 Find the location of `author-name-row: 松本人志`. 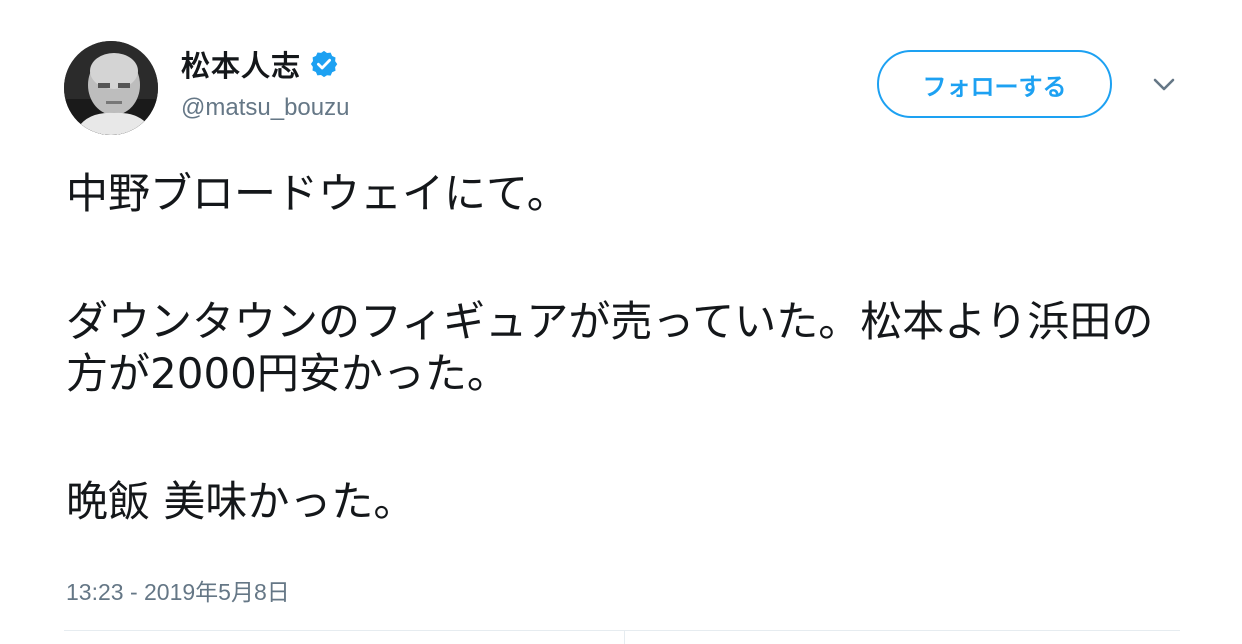

author-name-row: 松本人志 is located at coordinates (260, 64).